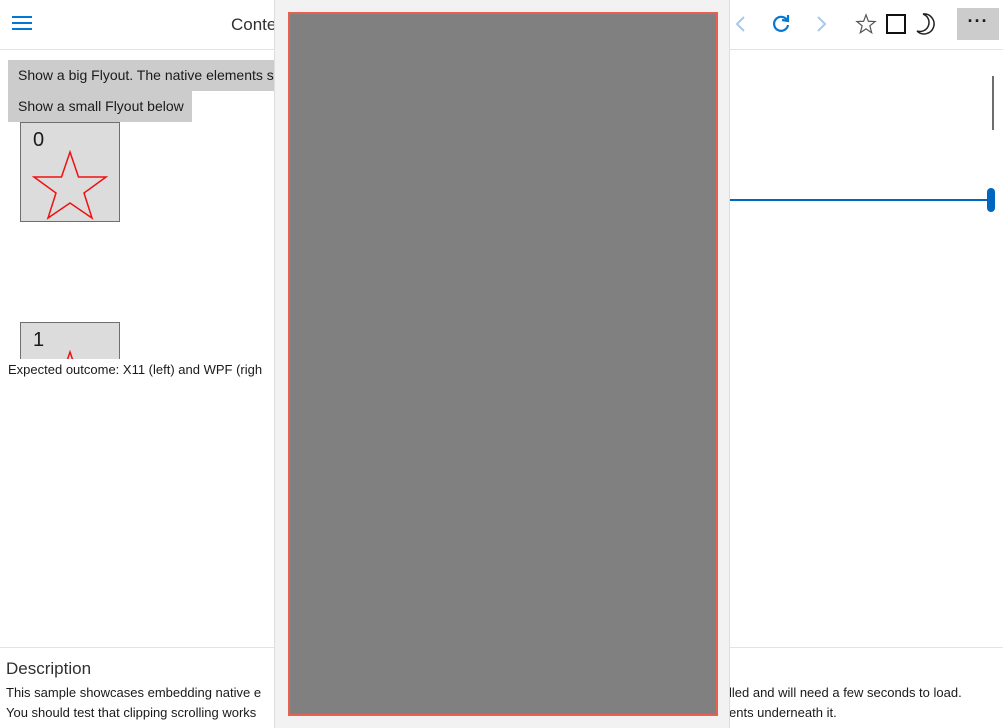  What do you see at coordinates (22, 23) in the screenshot?
I see `hamburger-icon` at bounding box center [22, 23].